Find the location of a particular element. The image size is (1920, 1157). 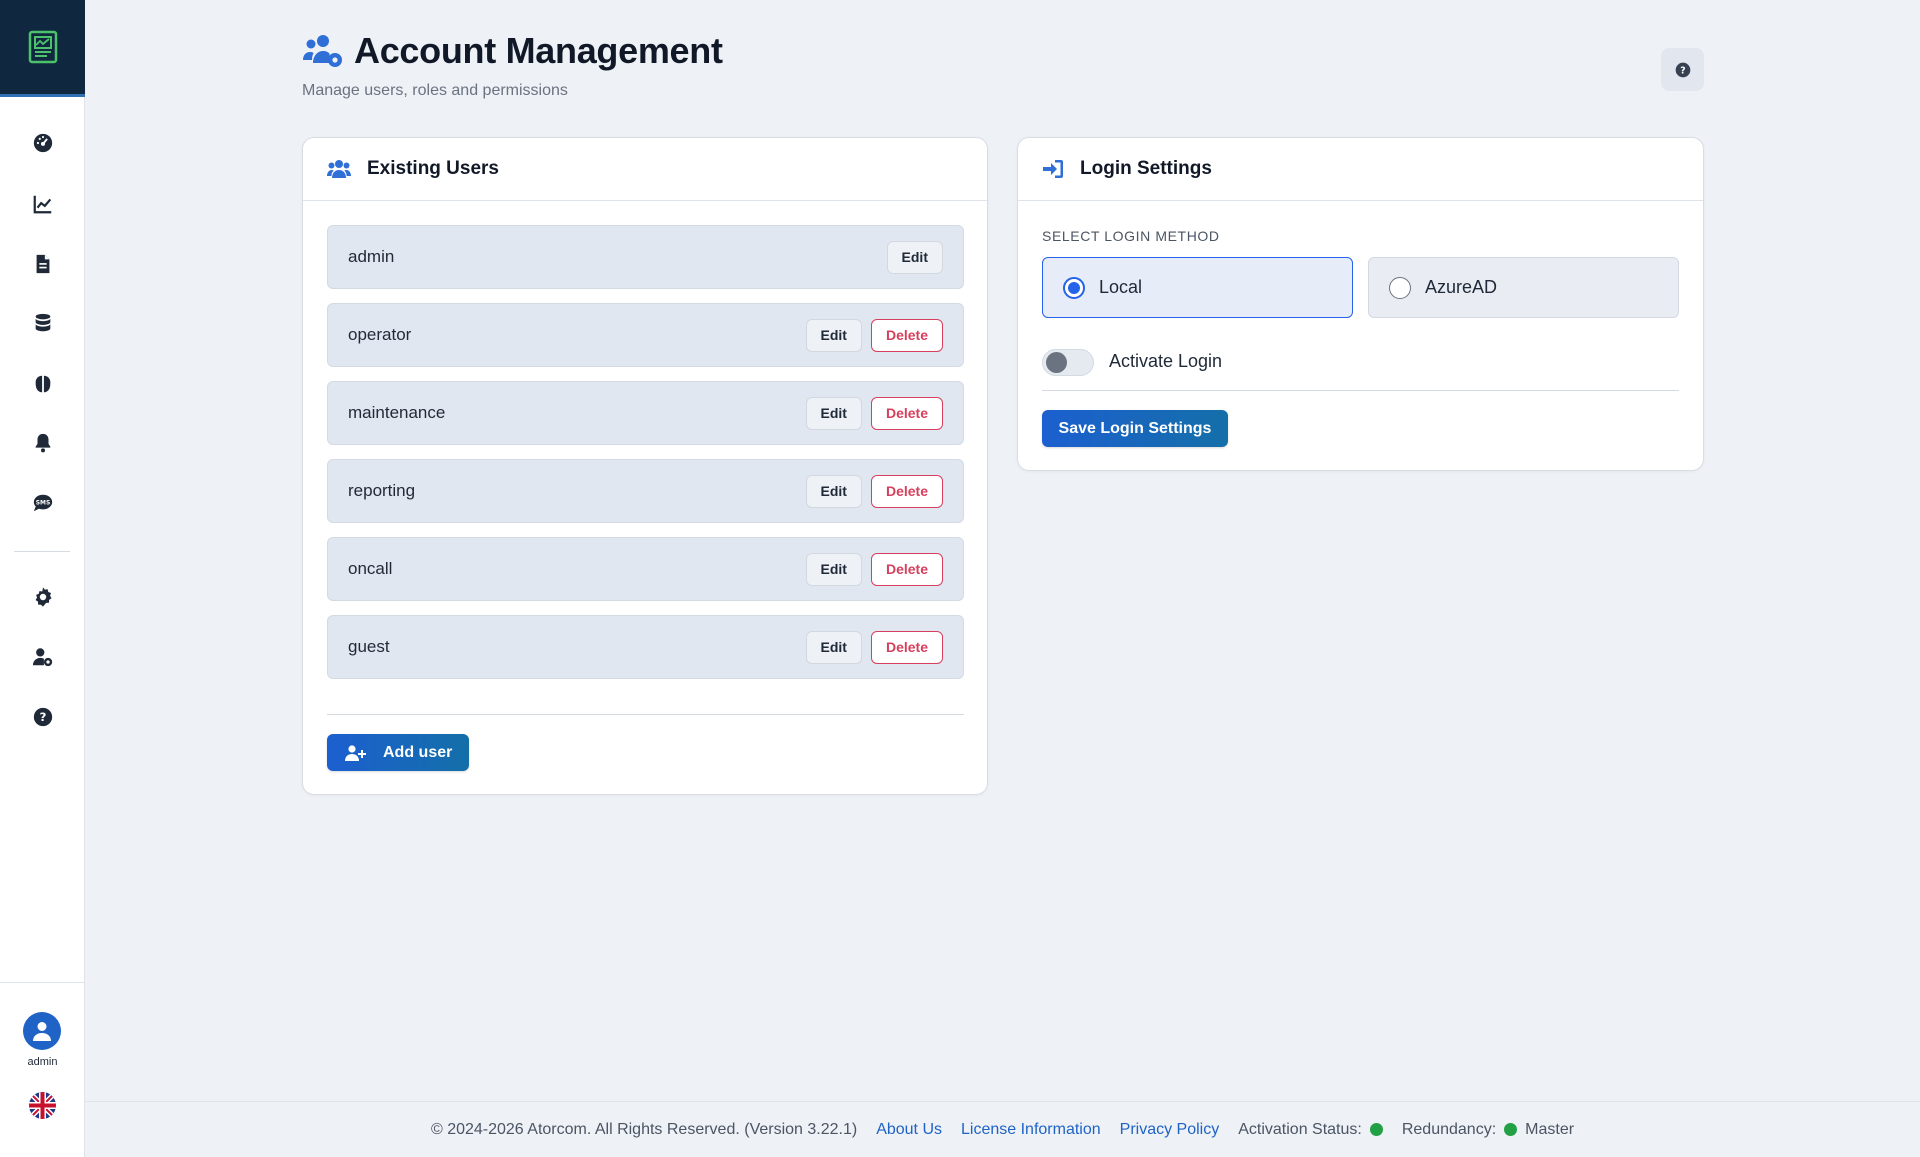

gear-icon is located at coordinates (43, 597).